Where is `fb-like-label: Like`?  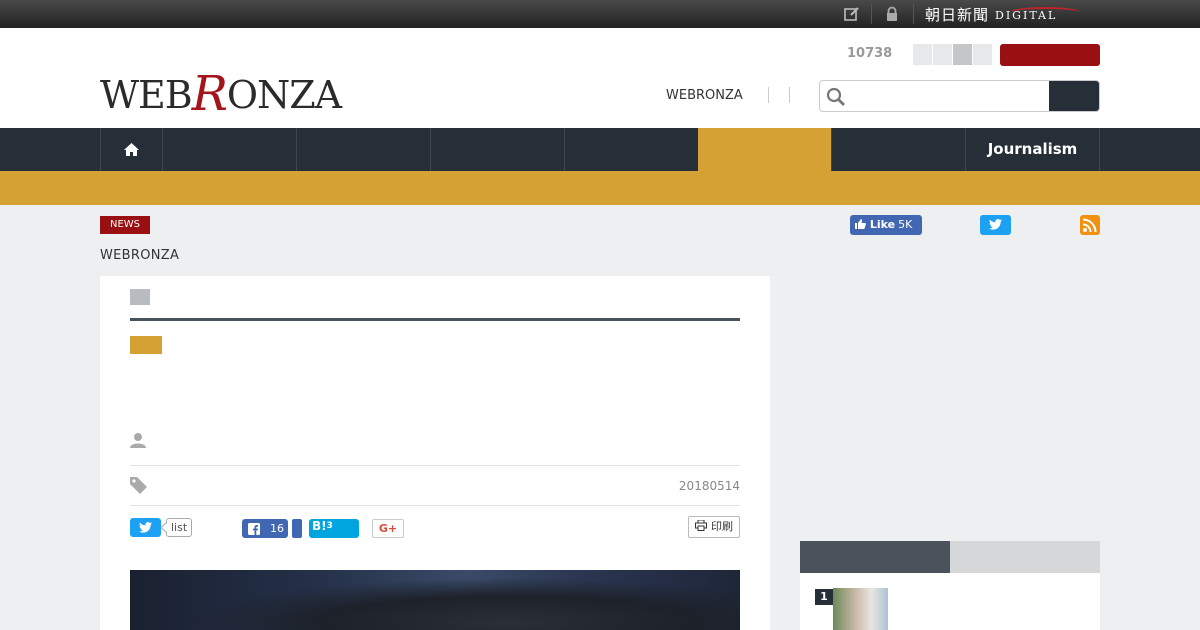
fb-like-label: Like is located at coordinates (882, 224).